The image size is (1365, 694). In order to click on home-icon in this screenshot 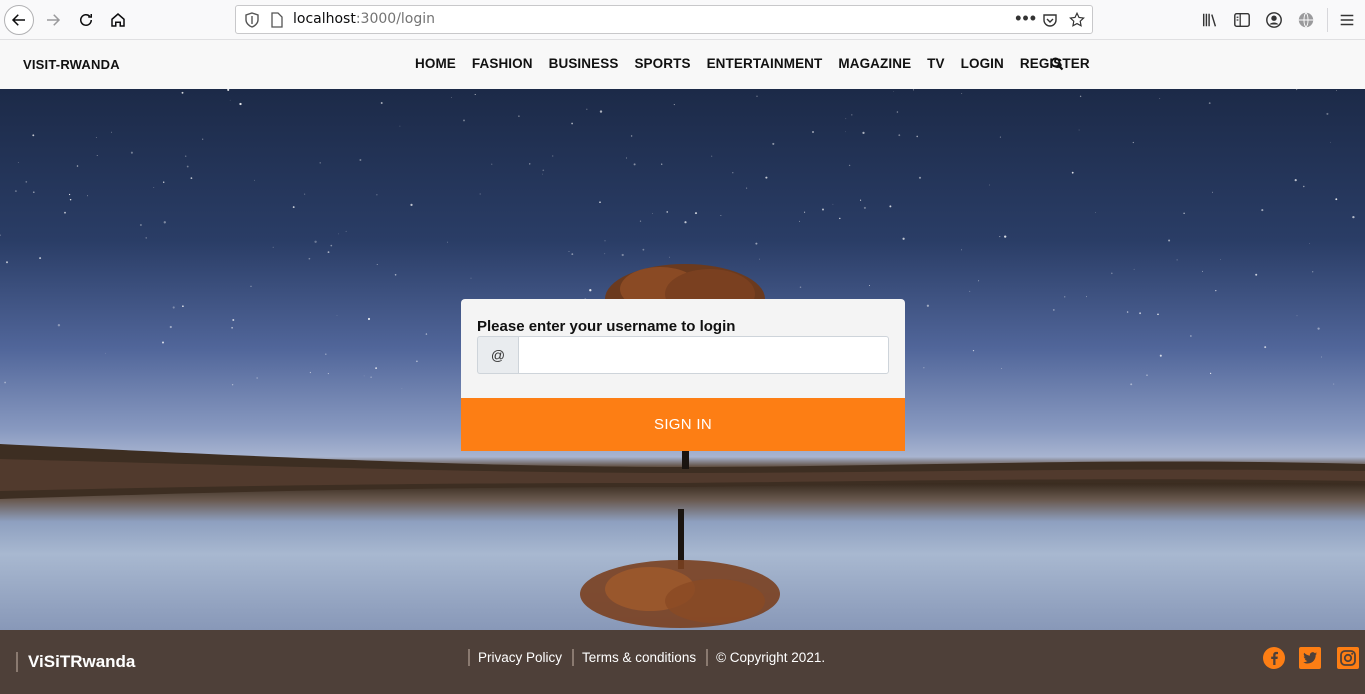, I will do `click(118, 20)`.